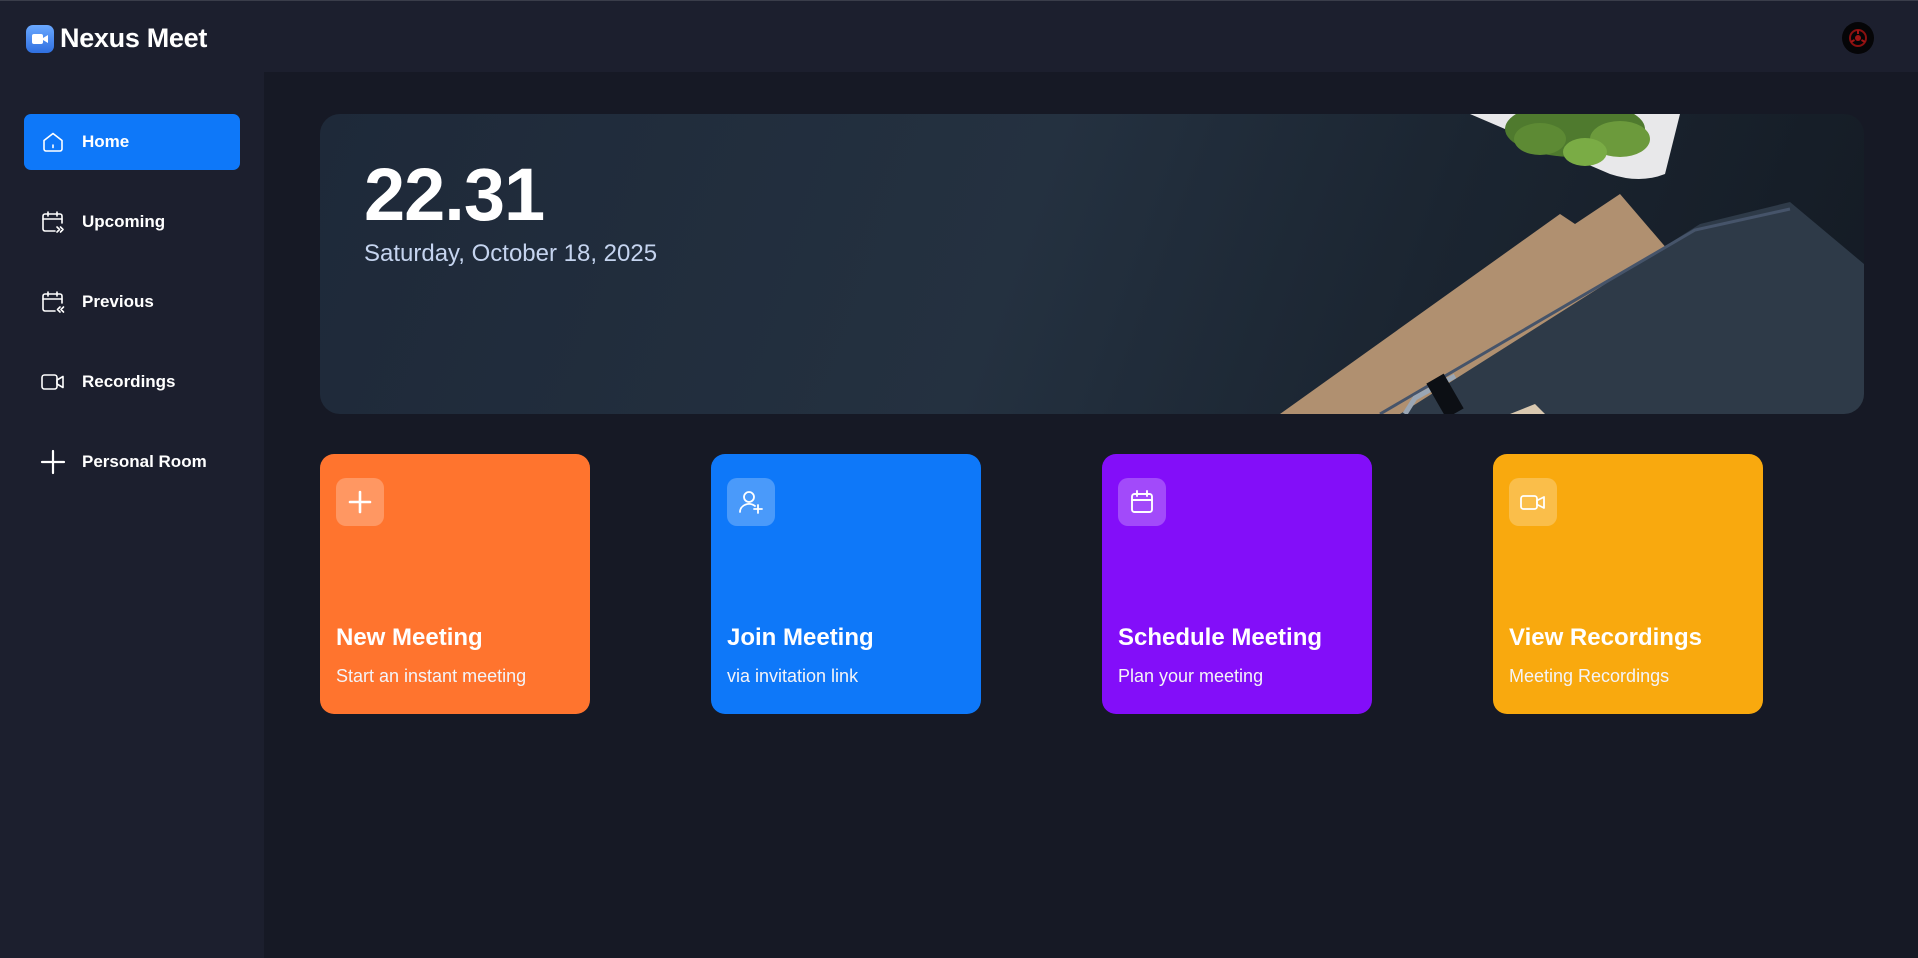 The width and height of the screenshot is (1918, 958). Describe the element at coordinates (124, 221) in the screenshot. I see `sidebar-item-label: Upcoming` at that location.